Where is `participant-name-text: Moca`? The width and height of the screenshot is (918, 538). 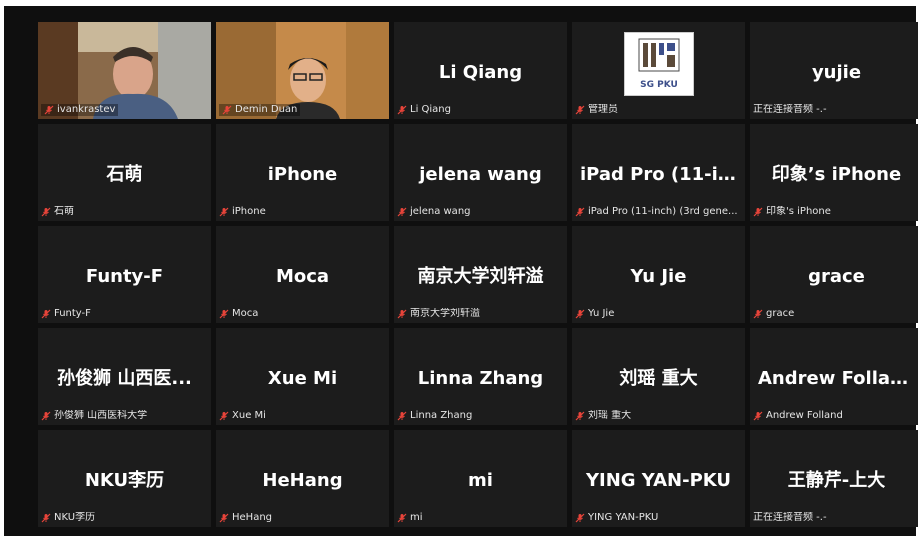 participant-name-text: Moca is located at coordinates (245, 313).